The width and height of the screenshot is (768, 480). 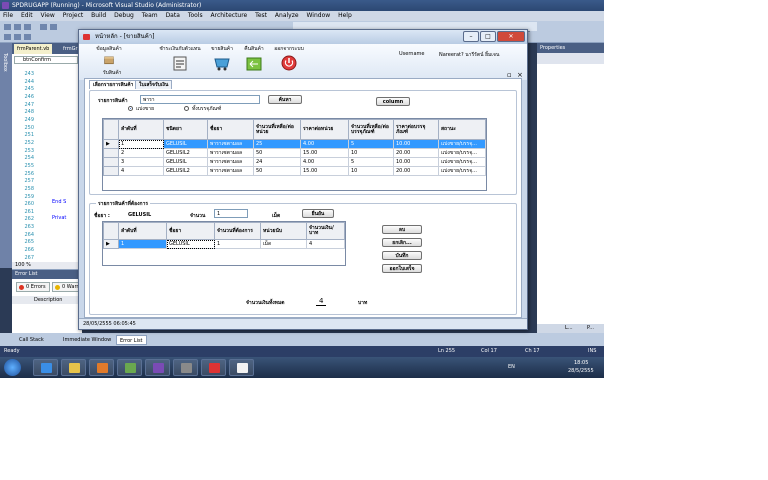 I want to click on col-header-order-drug: ชื่อยา, so click(x=190, y=231).